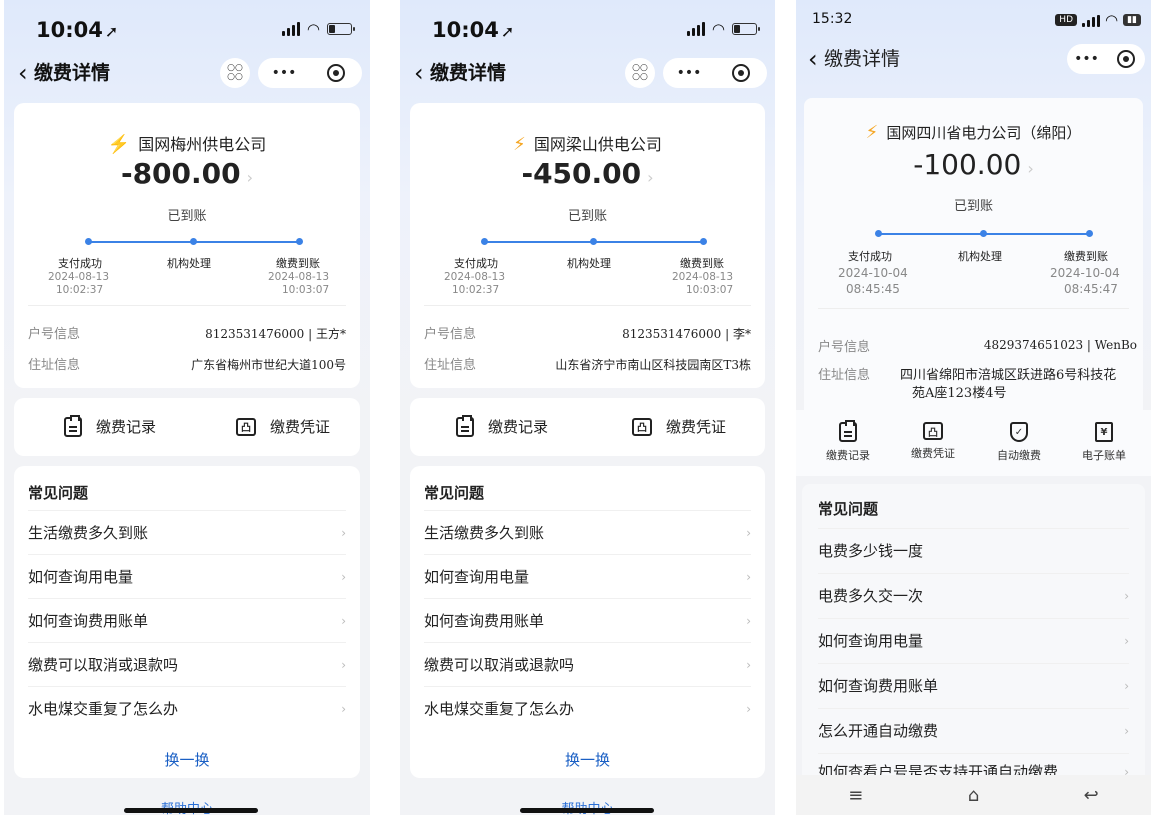 This screenshot has height=815, width=1151. What do you see at coordinates (1019, 432) in the screenshot?
I see `shield-check-icon: ✓` at bounding box center [1019, 432].